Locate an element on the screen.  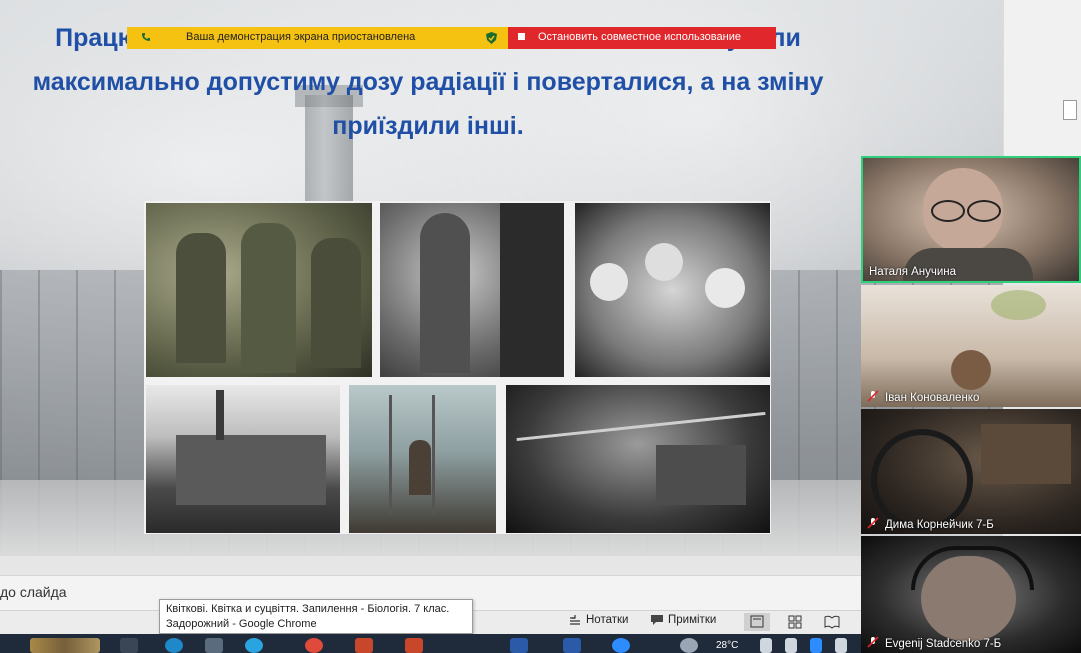
screen-share-paused-banner: Ваша демонстрация экрана приостановлена is located at coordinates (317, 38).